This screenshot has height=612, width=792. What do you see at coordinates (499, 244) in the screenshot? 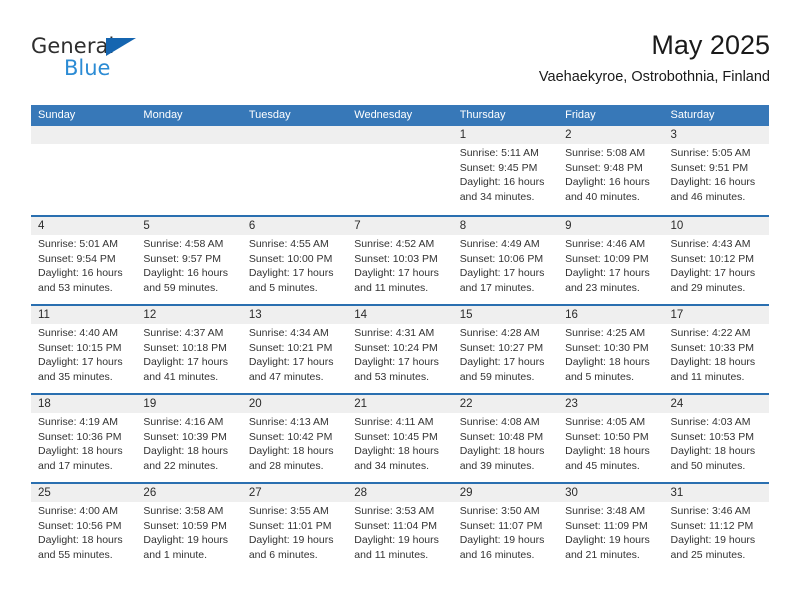
I see `day-info-line: Sunrise: 4:49 AM` at bounding box center [499, 244].